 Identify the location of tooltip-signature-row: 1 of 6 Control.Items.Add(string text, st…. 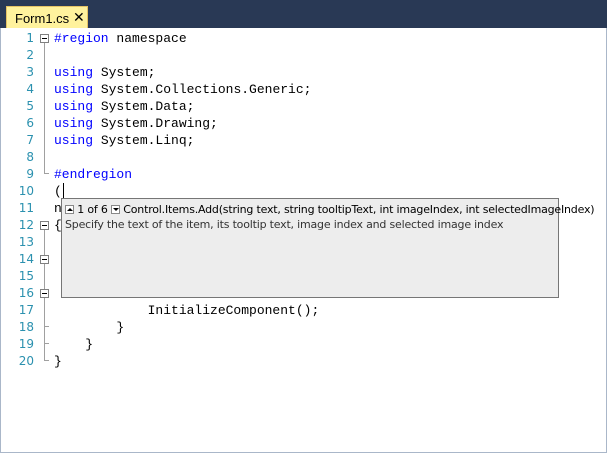
(330, 209).